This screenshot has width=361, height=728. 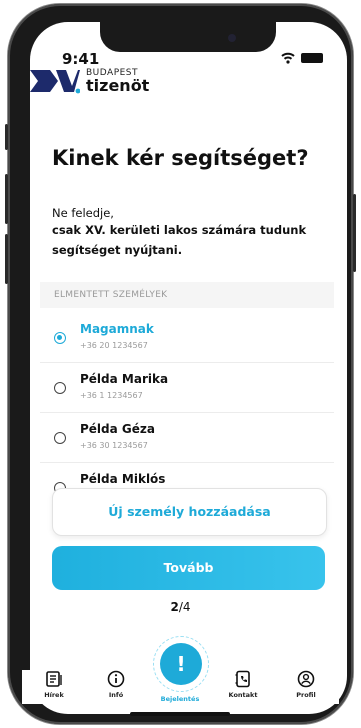 I want to click on tab-label: Infó, so click(x=116, y=695).